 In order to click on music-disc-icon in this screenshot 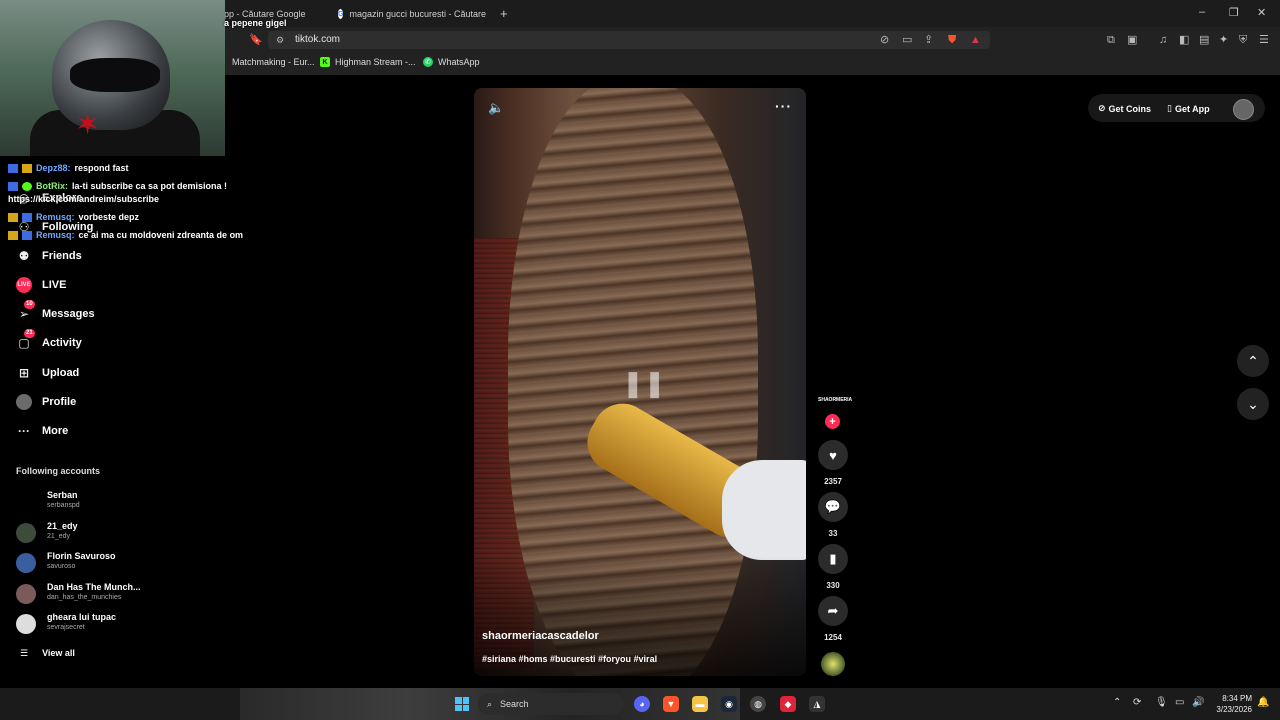, I will do `click(833, 664)`.